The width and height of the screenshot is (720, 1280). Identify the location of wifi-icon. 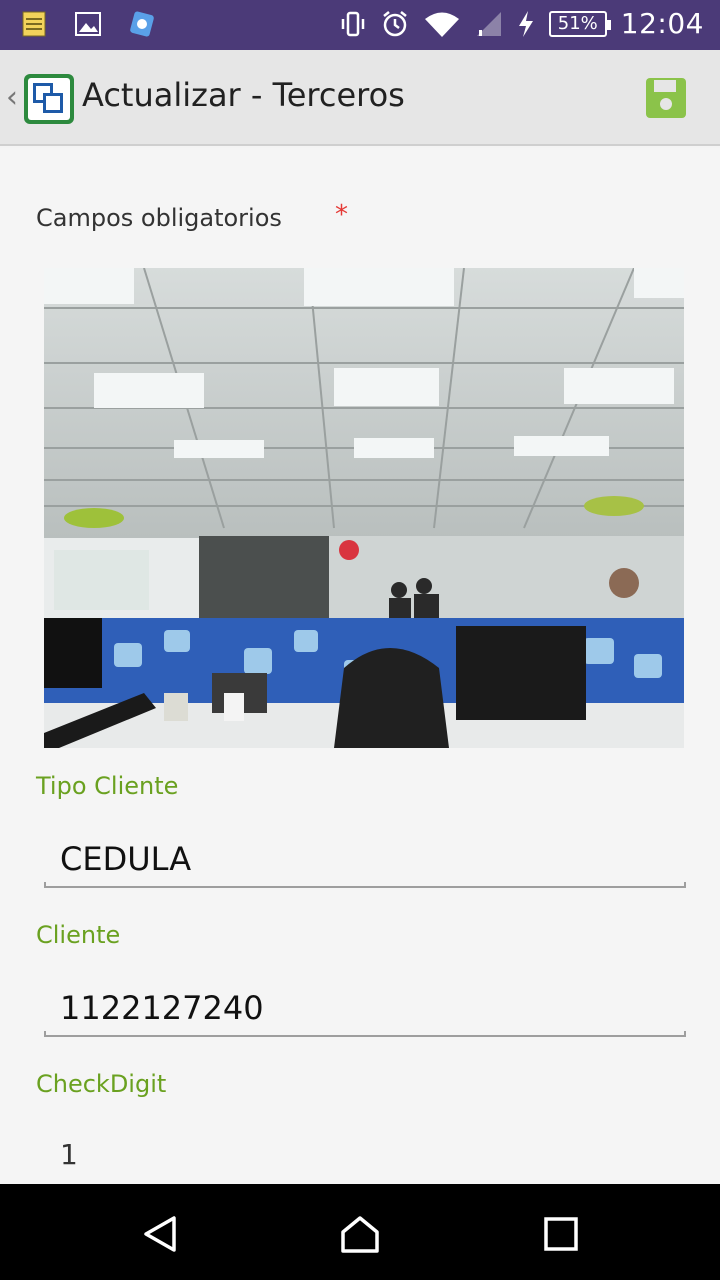
(441, 24).